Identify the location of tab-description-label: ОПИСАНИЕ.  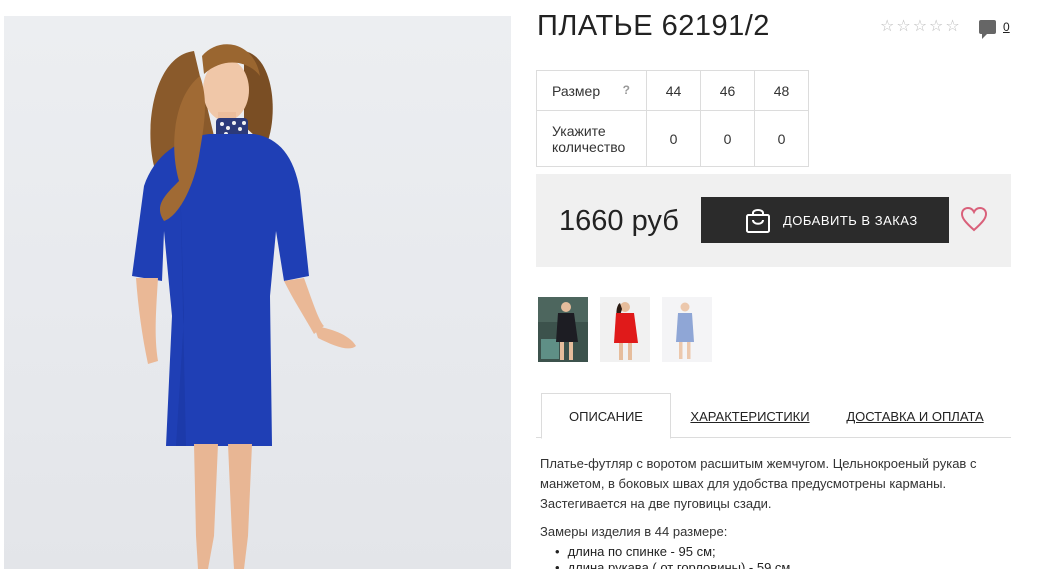
(606, 416).